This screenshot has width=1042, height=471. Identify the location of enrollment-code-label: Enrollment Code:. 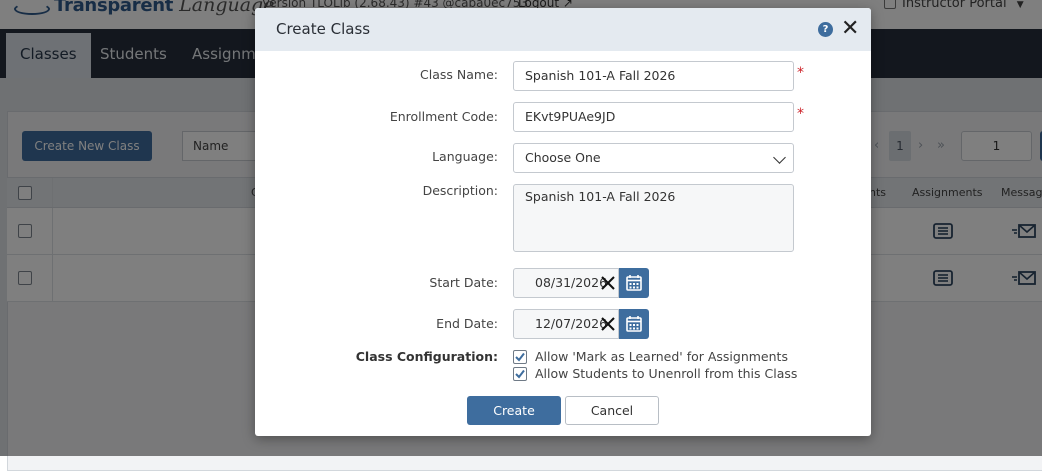
(443, 116).